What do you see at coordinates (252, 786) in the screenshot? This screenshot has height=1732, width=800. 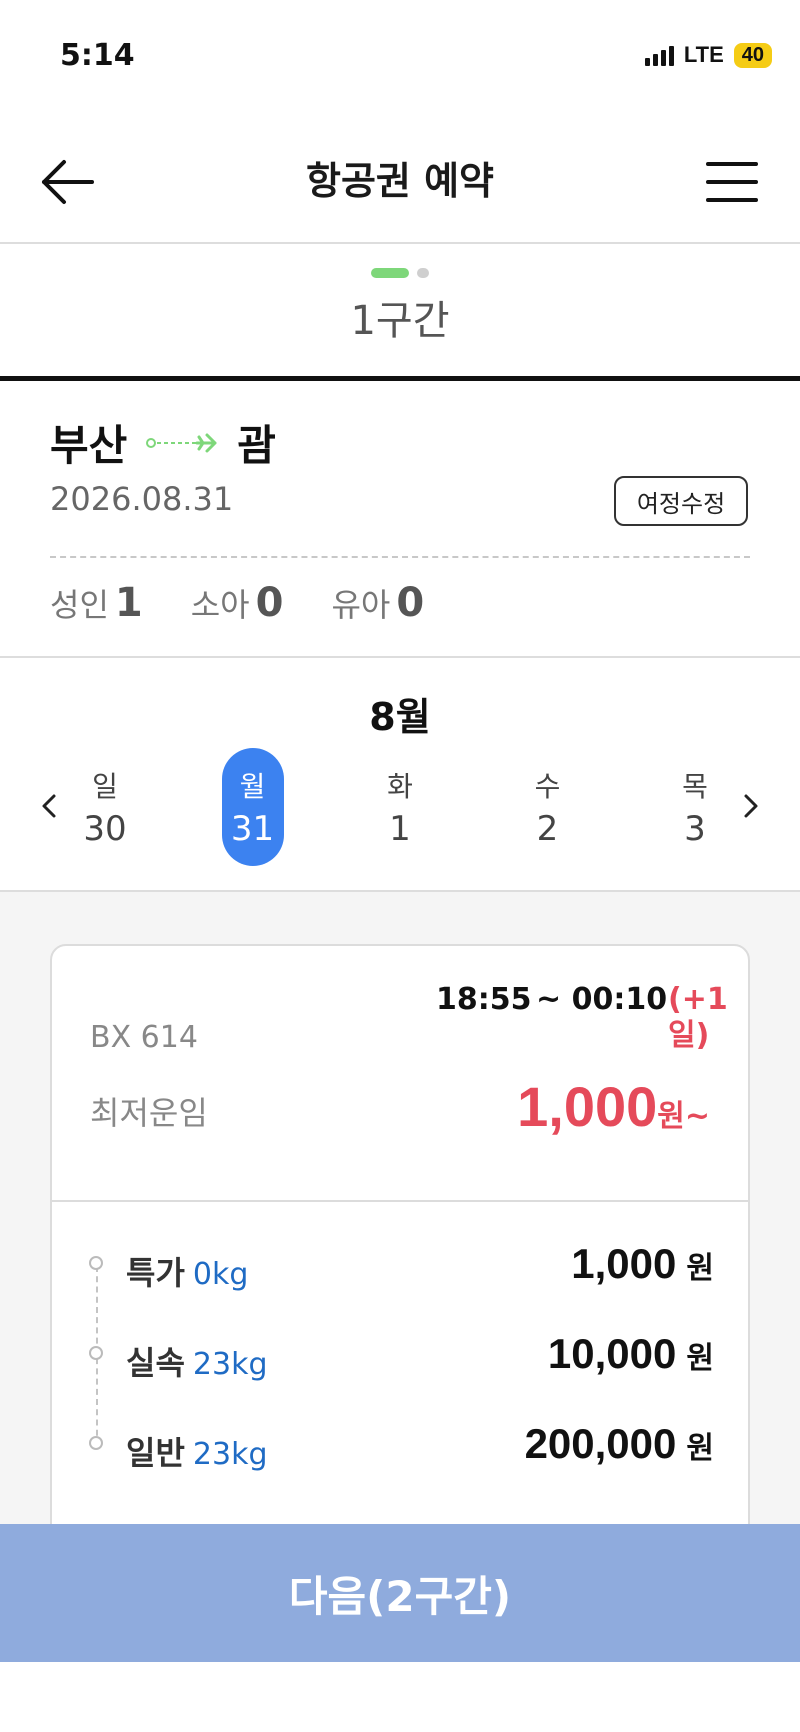 I see `day-of-week: 월` at bounding box center [252, 786].